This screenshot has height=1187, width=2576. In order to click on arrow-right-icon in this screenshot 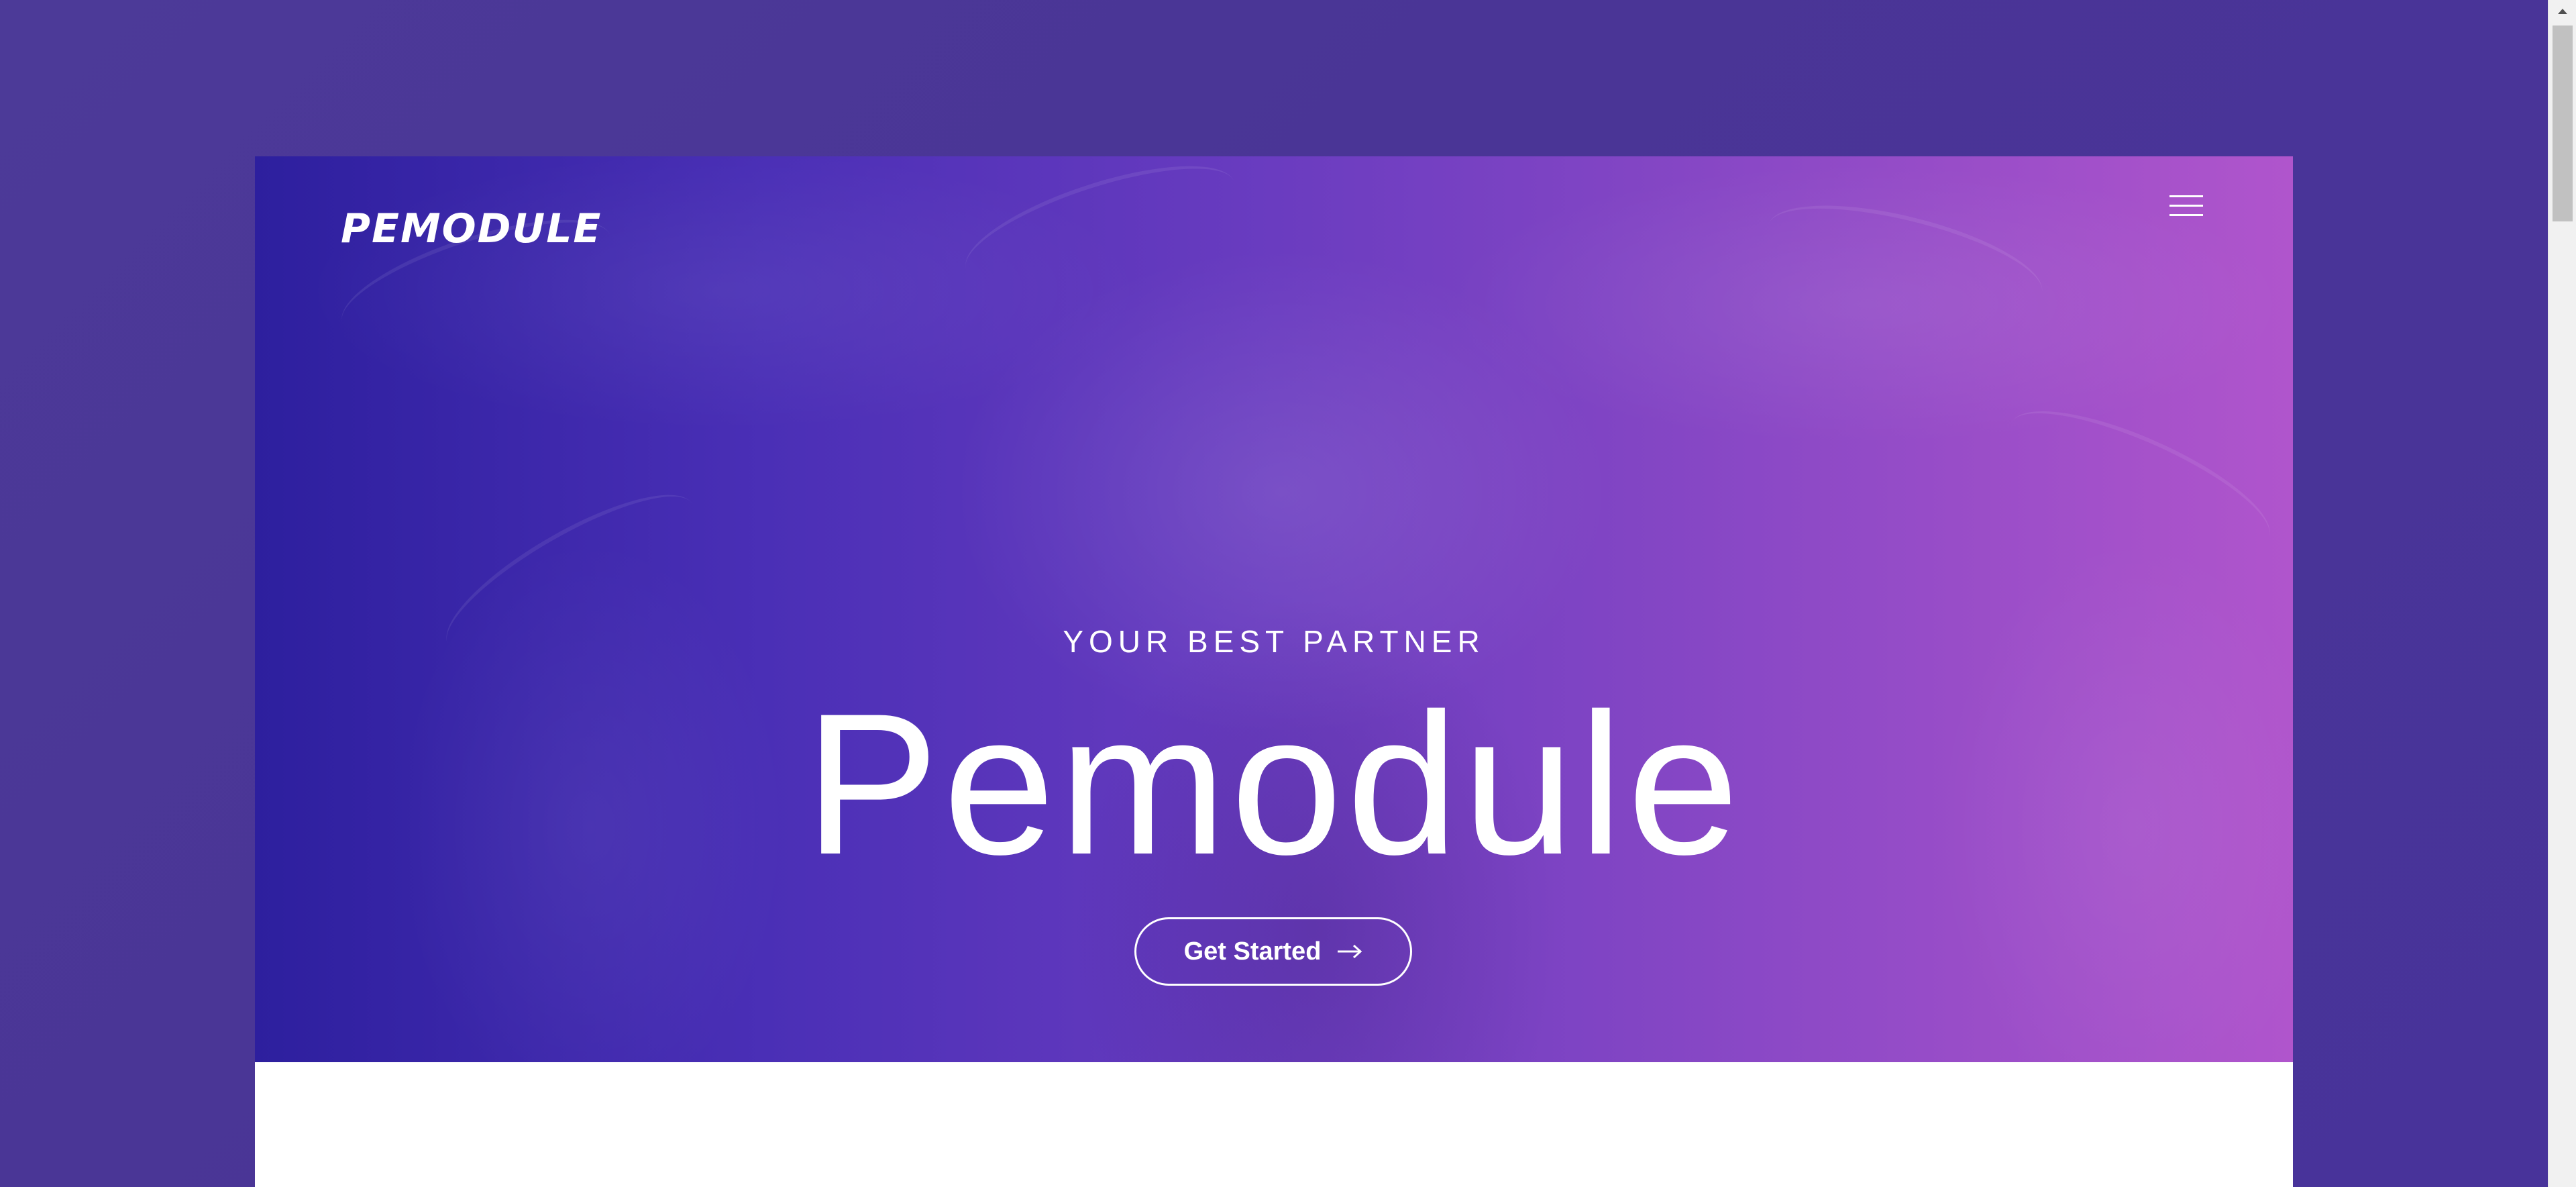, I will do `click(1349, 951)`.